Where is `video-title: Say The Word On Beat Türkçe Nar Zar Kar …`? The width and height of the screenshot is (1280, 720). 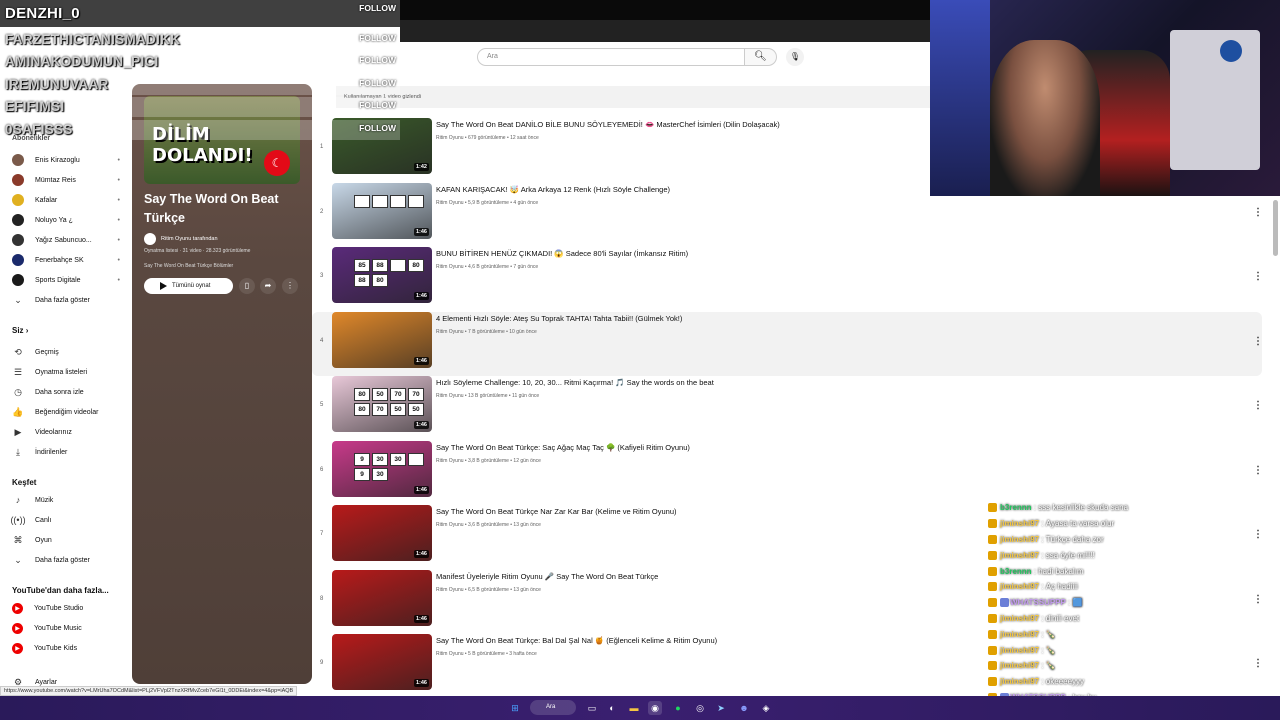 video-title: Say The Word On Beat Türkçe Nar Zar Kar … is located at coordinates (556, 511).